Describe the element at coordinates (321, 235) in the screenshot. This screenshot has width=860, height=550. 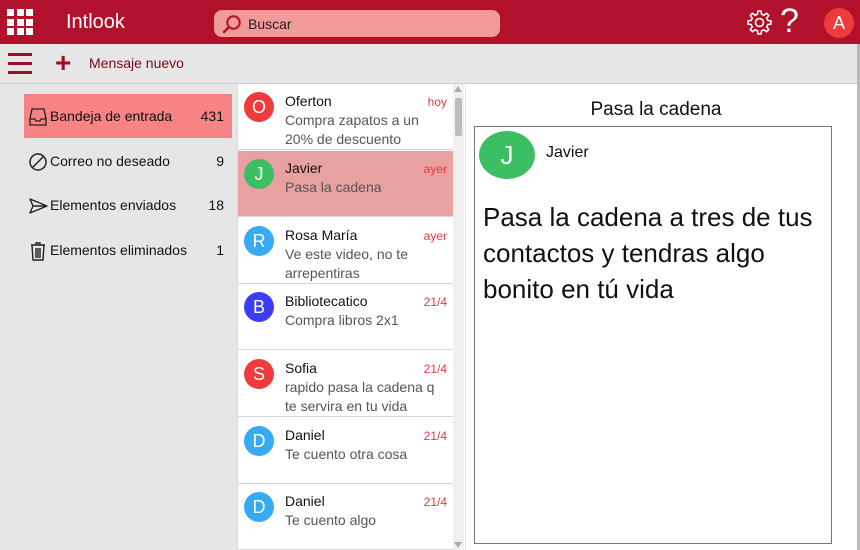
I see `message-sender: Rosa María` at that location.